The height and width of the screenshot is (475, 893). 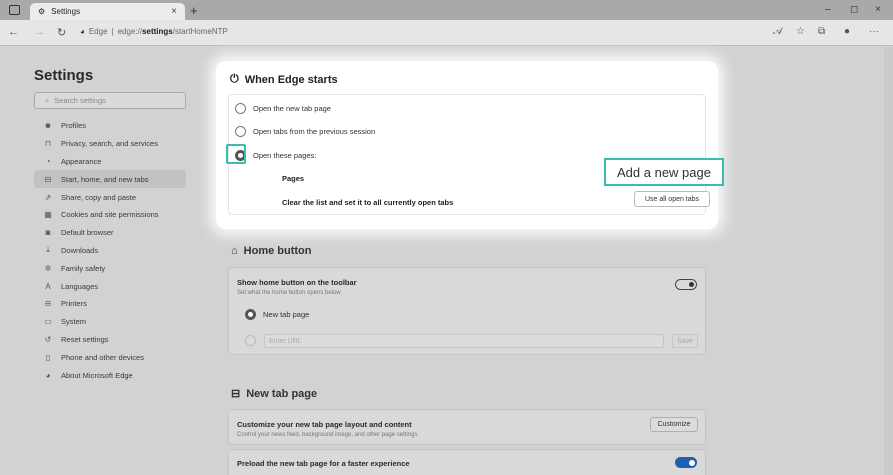 I want to click on sidebar-item-label: Start, home, and new tabs, so click(x=105, y=179).